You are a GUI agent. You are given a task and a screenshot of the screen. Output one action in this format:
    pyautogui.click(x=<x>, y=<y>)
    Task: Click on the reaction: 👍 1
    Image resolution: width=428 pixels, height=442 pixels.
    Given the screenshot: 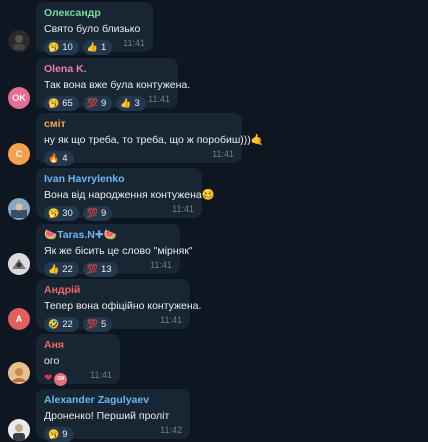 What is the action you would take?
    pyautogui.click(x=97, y=47)
    